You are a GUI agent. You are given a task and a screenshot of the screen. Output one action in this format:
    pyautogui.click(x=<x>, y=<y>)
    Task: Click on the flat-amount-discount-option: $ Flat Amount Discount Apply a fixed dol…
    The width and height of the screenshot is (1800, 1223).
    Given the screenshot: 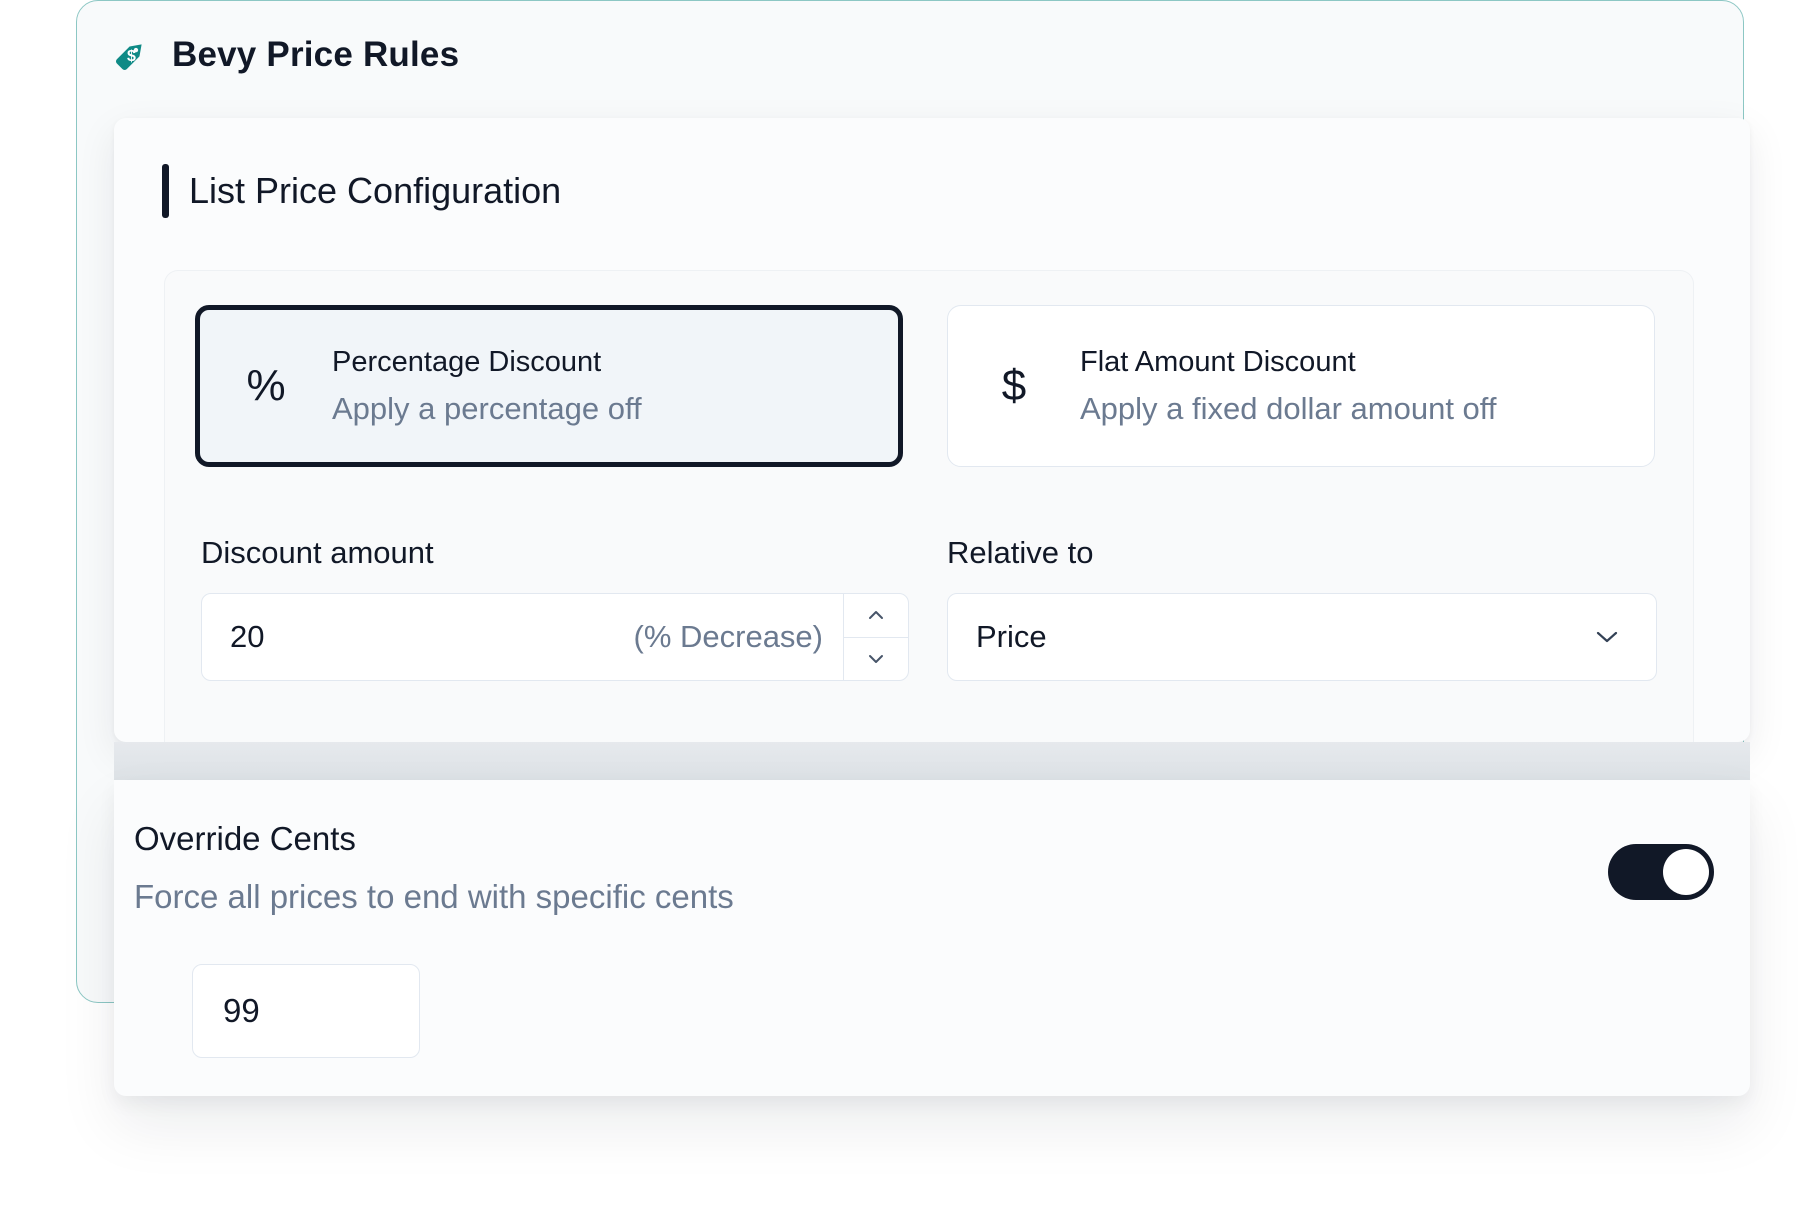 What is the action you would take?
    pyautogui.click(x=1301, y=386)
    